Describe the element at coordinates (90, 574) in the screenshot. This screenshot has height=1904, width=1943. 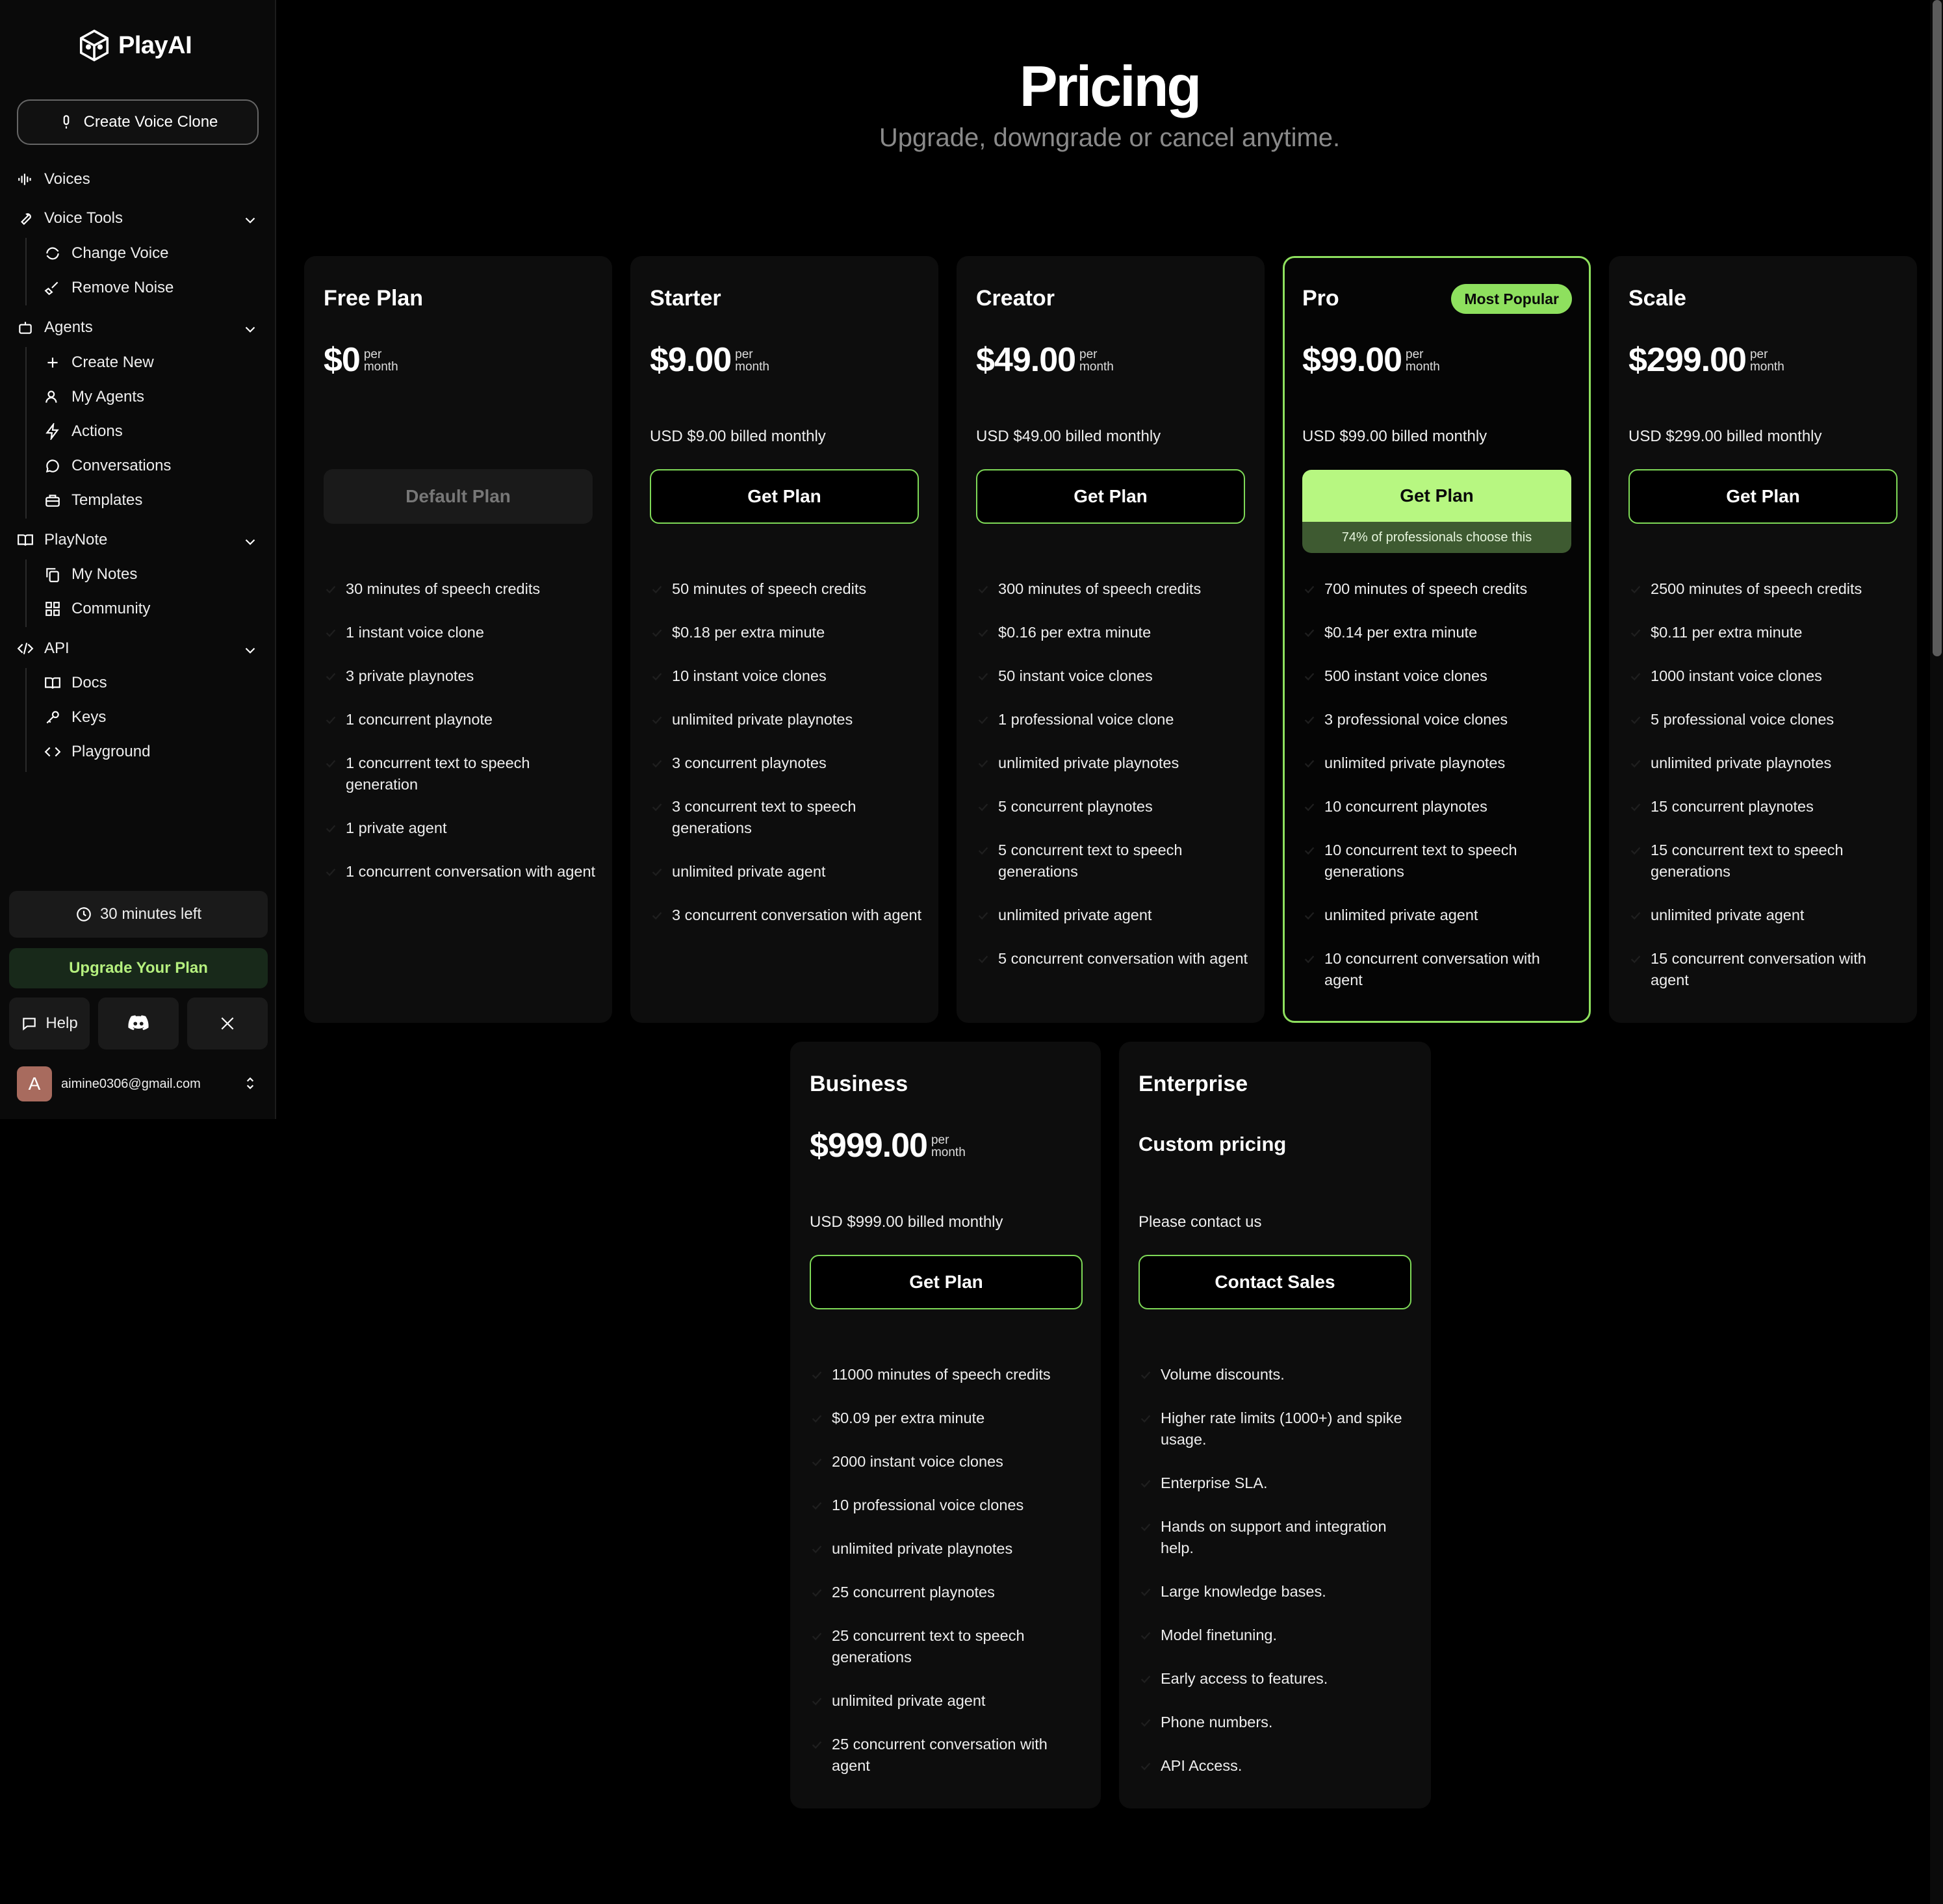
I see `sidebar-item-my-notes: My Notes` at that location.